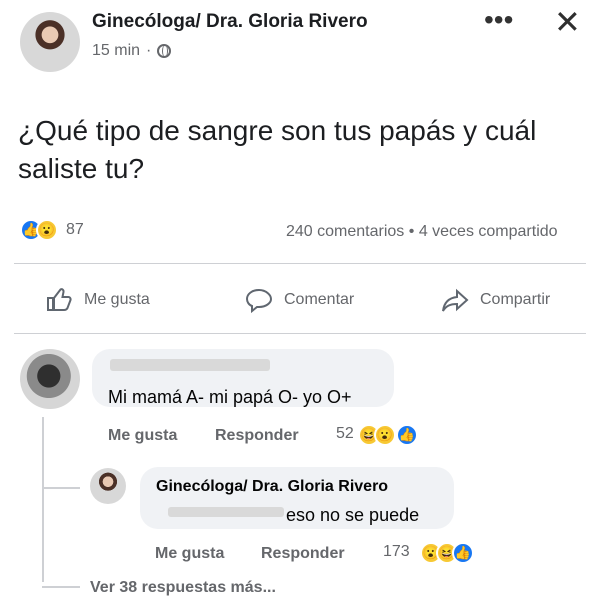 The image size is (600, 602). Describe the element at coordinates (59, 299) in the screenshot. I see `thumbs-up-icon` at that location.